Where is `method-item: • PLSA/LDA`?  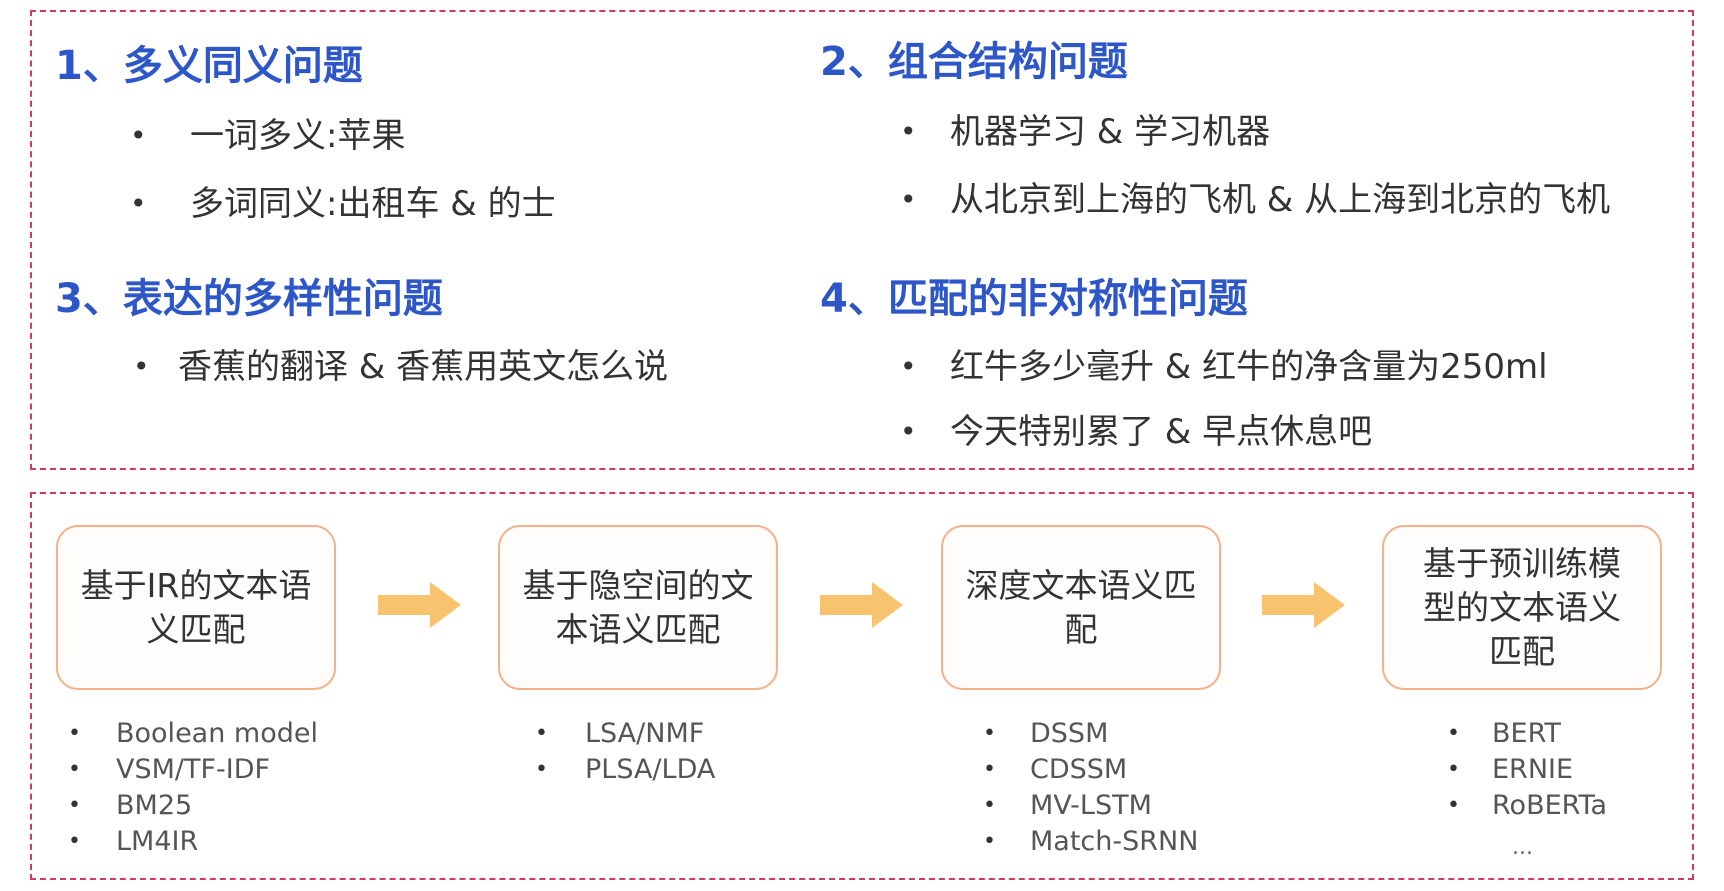
method-item: • PLSA/LDA is located at coordinates (625, 770).